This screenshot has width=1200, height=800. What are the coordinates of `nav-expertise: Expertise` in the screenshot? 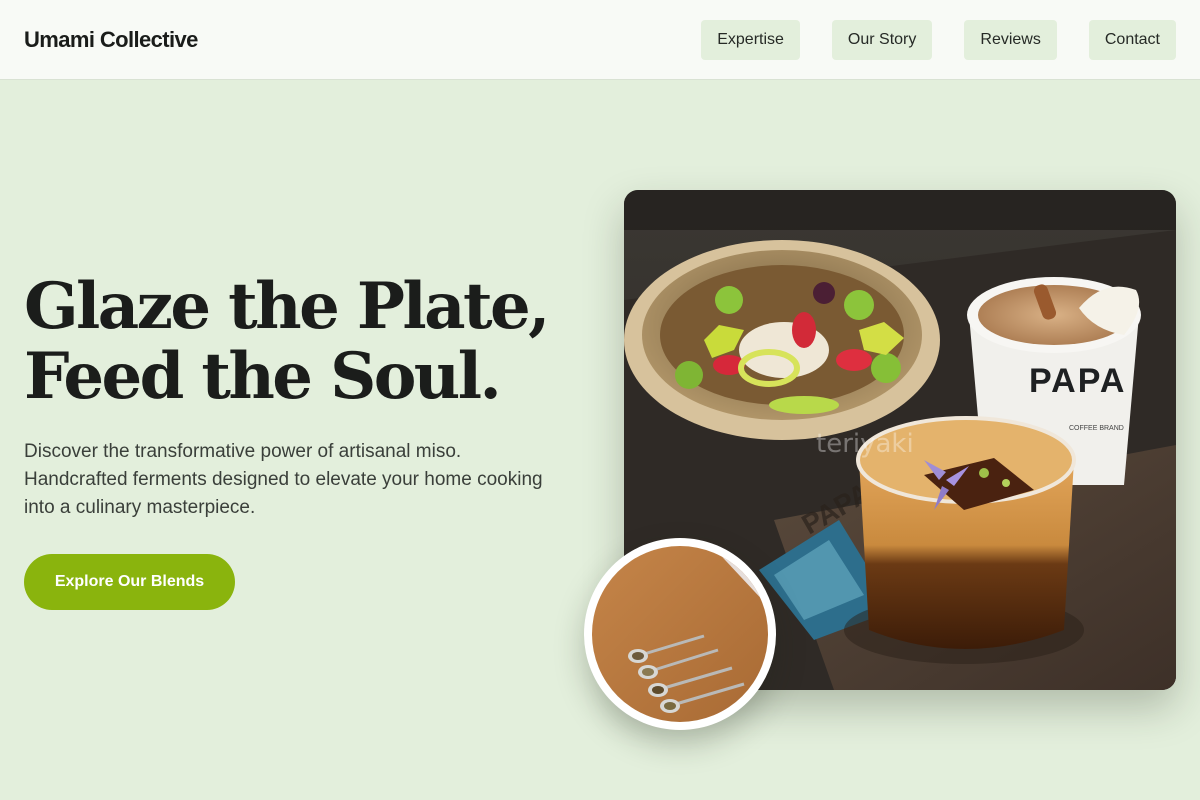 It's located at (750, 39).